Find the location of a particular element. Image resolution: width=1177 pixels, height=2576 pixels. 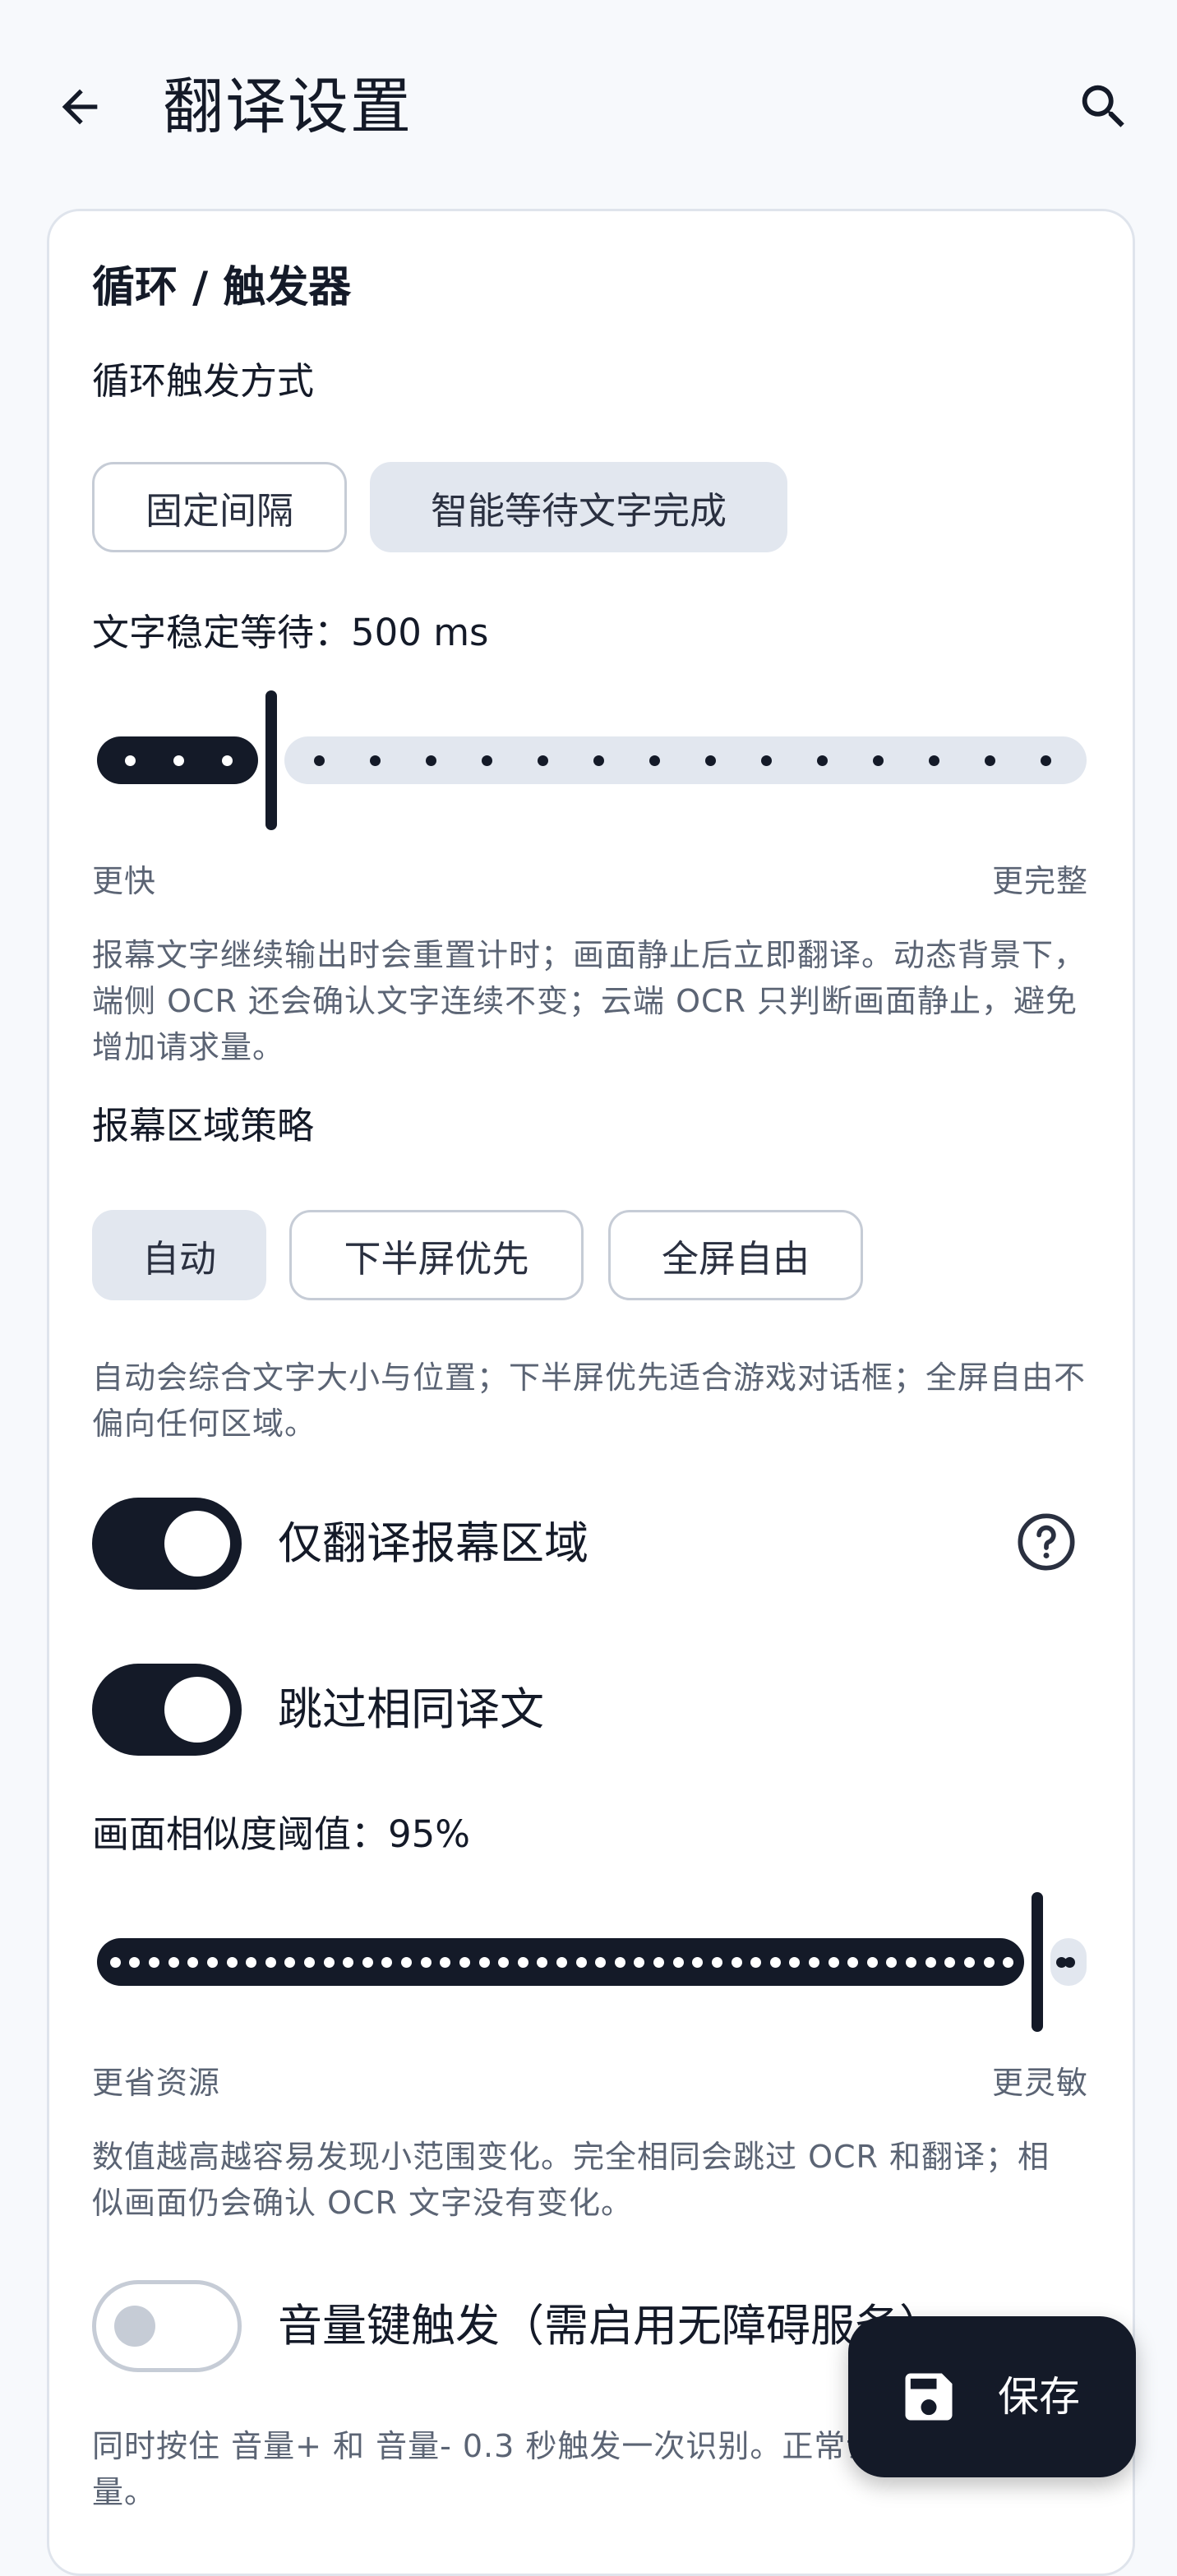

strategy-option-auto-label: 自动 is located at coordinates (178, 1259).